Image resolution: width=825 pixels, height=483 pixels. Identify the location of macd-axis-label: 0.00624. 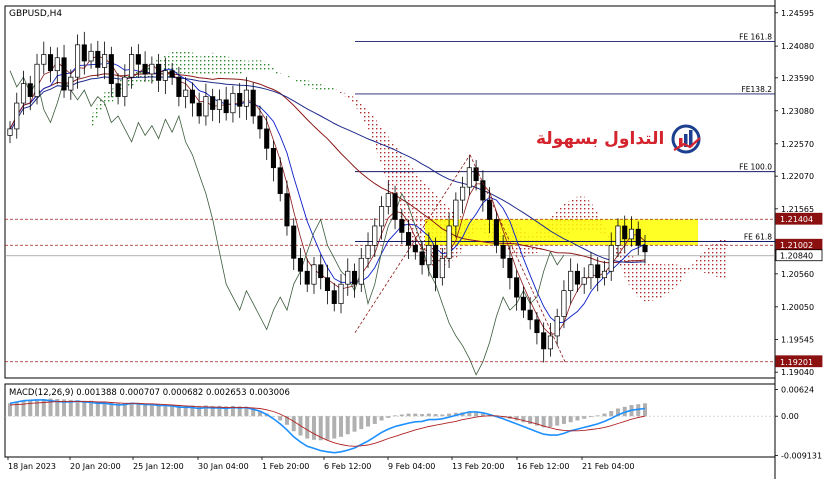
(797, 389).